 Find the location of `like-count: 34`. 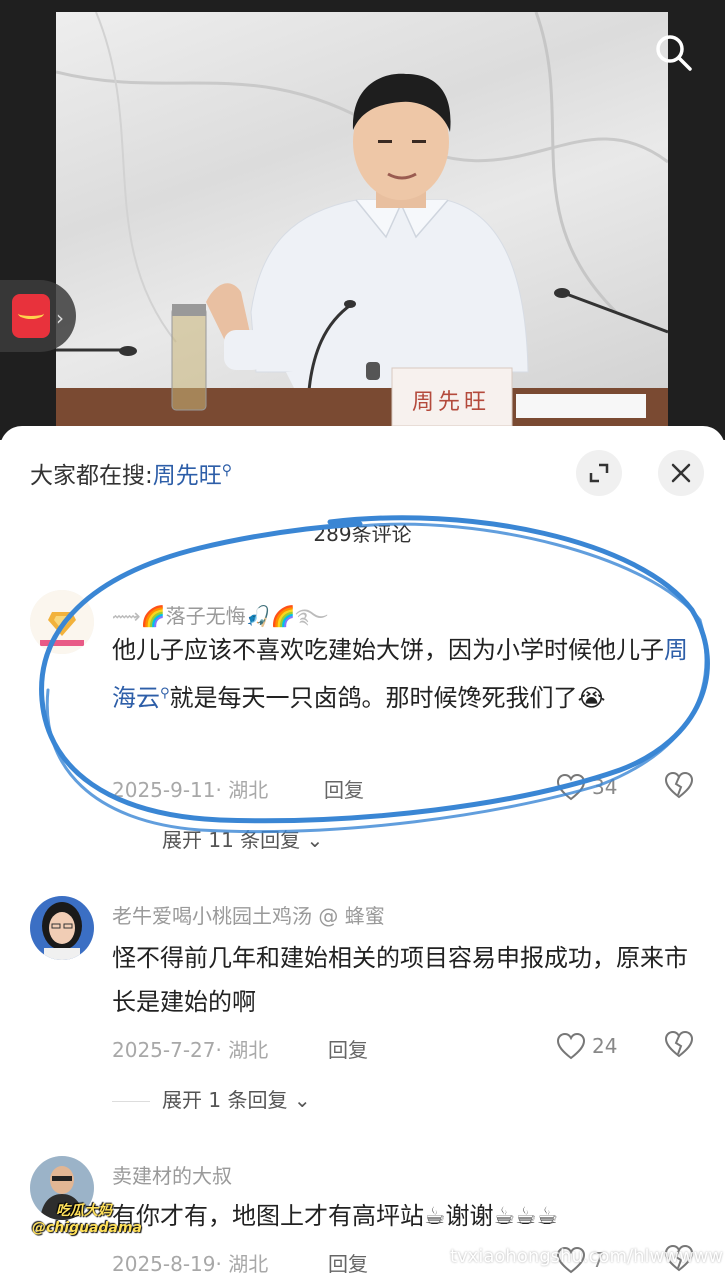

like-count: 34 is located at coordinates (605, 787).